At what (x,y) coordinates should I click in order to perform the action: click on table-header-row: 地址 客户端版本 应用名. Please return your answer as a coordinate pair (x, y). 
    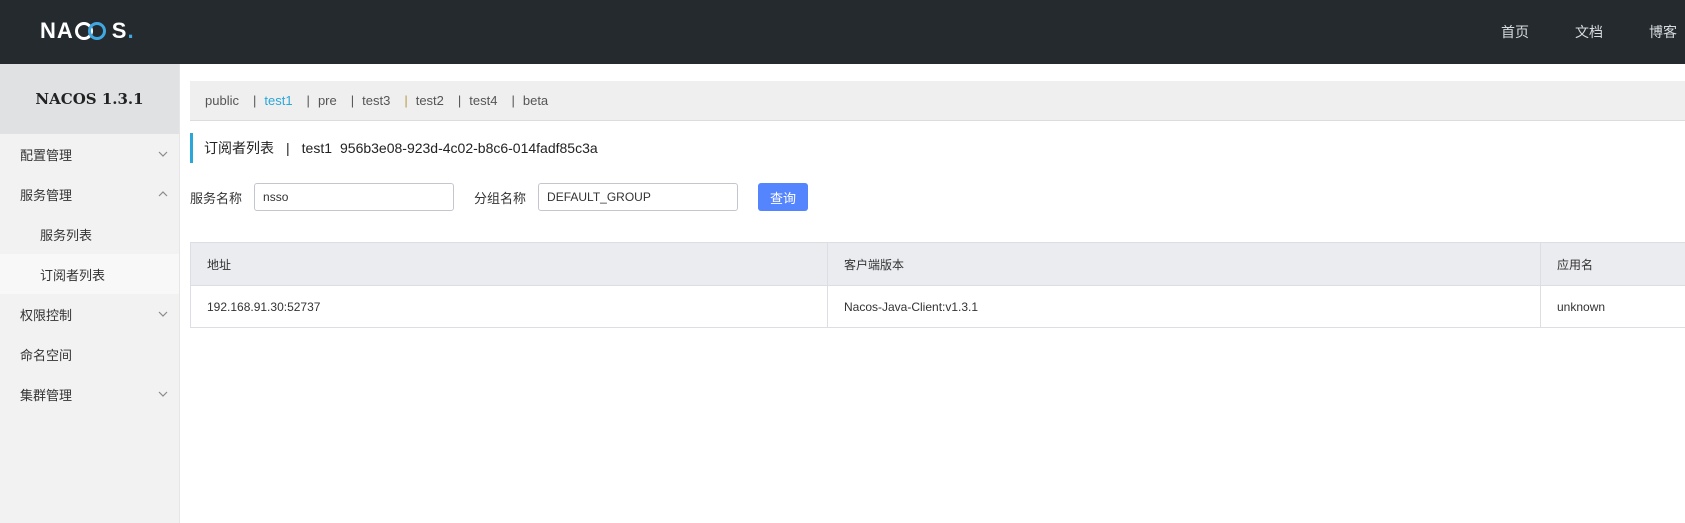
    Looking at the image, I should click on (938, 264).